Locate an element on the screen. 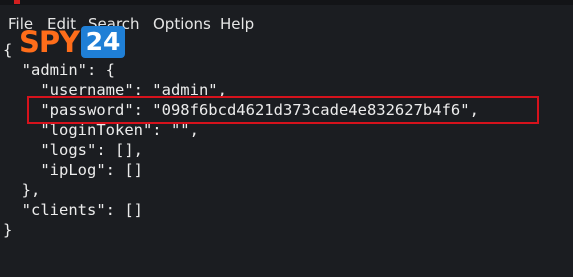 This screenshot has height=277, width=573. window-edge-marker is located at coordinates (17, 2).